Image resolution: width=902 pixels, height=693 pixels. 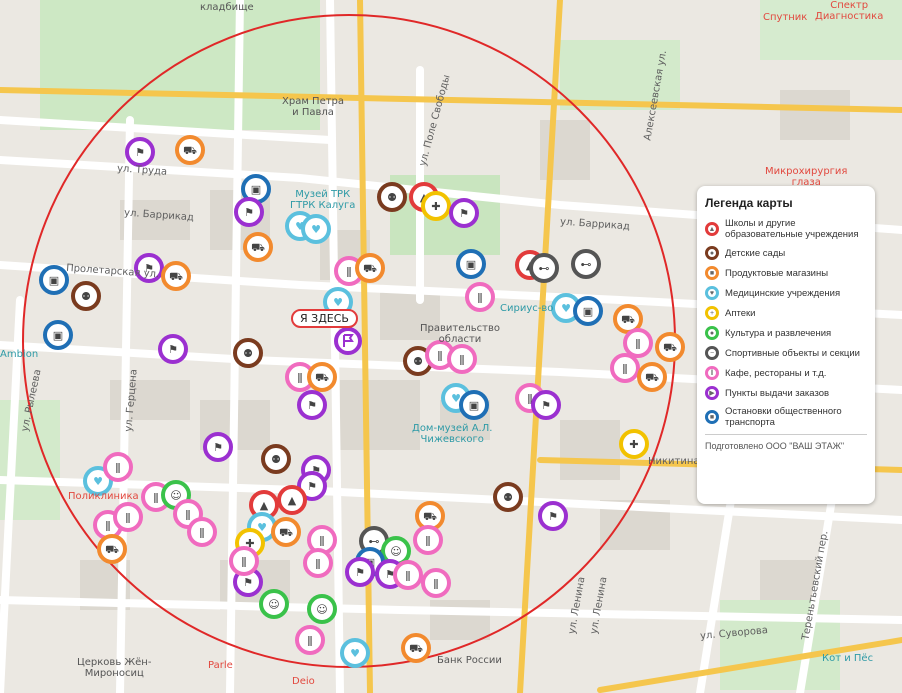 What do you see at coordinates (848, 658) in the screenshot?
I see `place-label: Кот и Пёс` at bounding box center [848, 658].